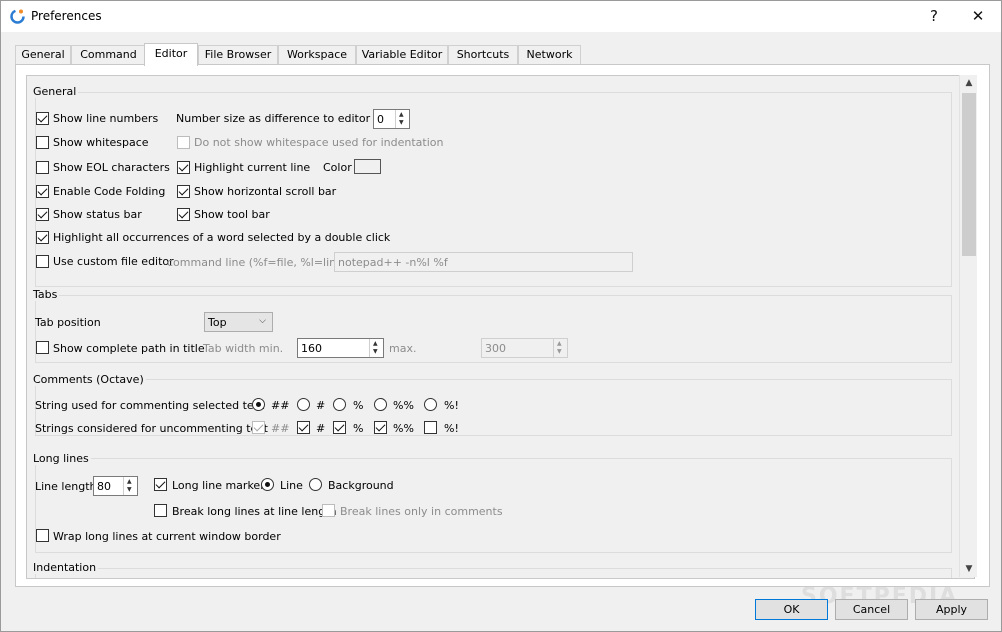 The width and height of the screenshot is (1002, 632). What do you see at coordinates (339, 404) in the screenshot?
I see `comment-radio-percent` at bounding box center [339, 404].